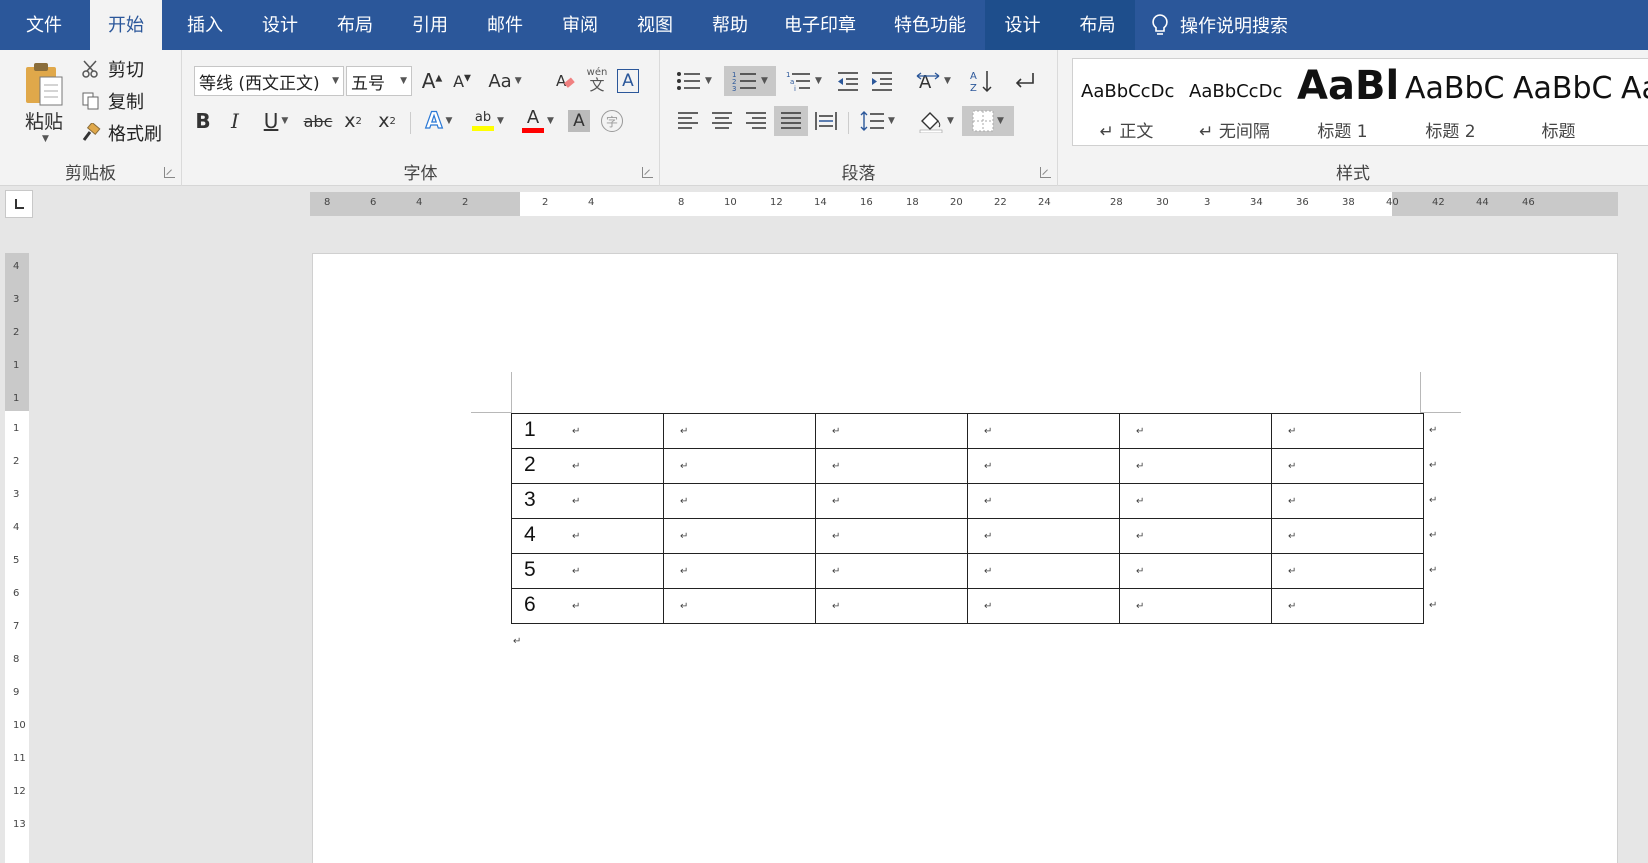 The image size is (1648, 863). What do you see at coordinates (280, 25) in the screenshot?
I see `tab-3: 设计` at bounding box center [280, 25].